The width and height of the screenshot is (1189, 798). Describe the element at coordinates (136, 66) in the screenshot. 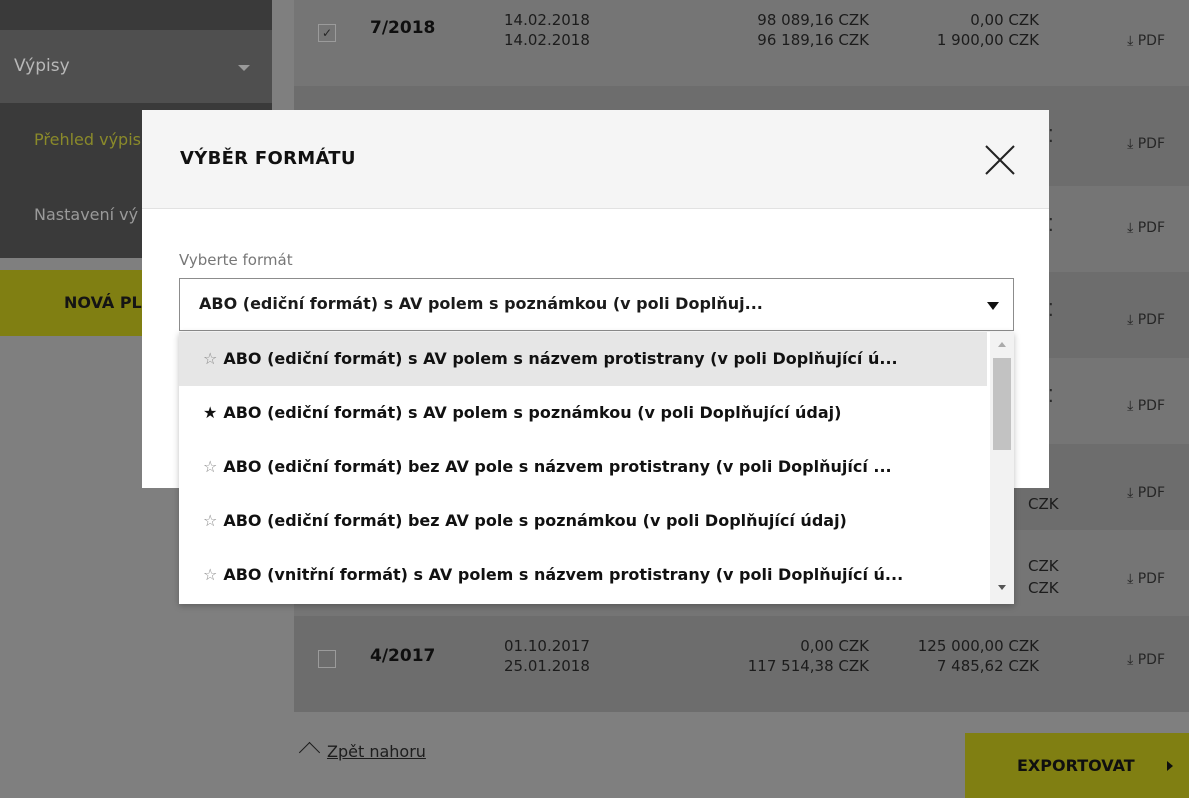

I see `sidebar-select: Výpisy` at that location.